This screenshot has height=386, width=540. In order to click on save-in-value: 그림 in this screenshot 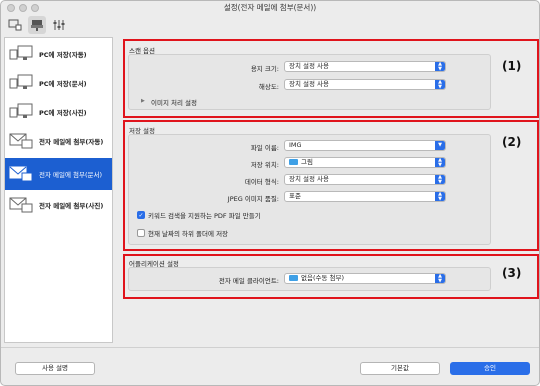, I will do `click(307, 162)`.